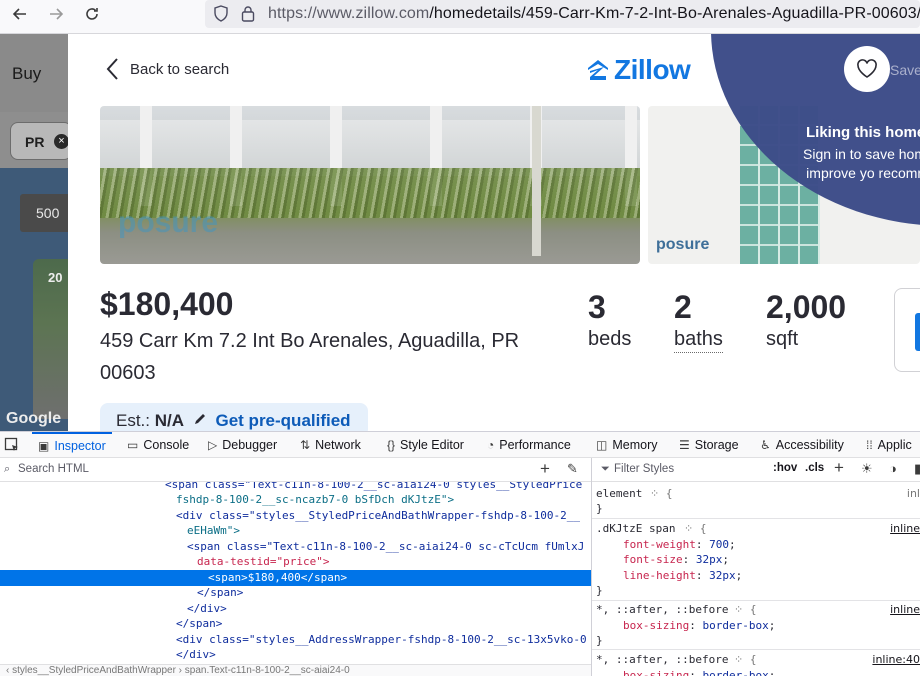  I want to click on baths-label: baths, so click(698, 339).